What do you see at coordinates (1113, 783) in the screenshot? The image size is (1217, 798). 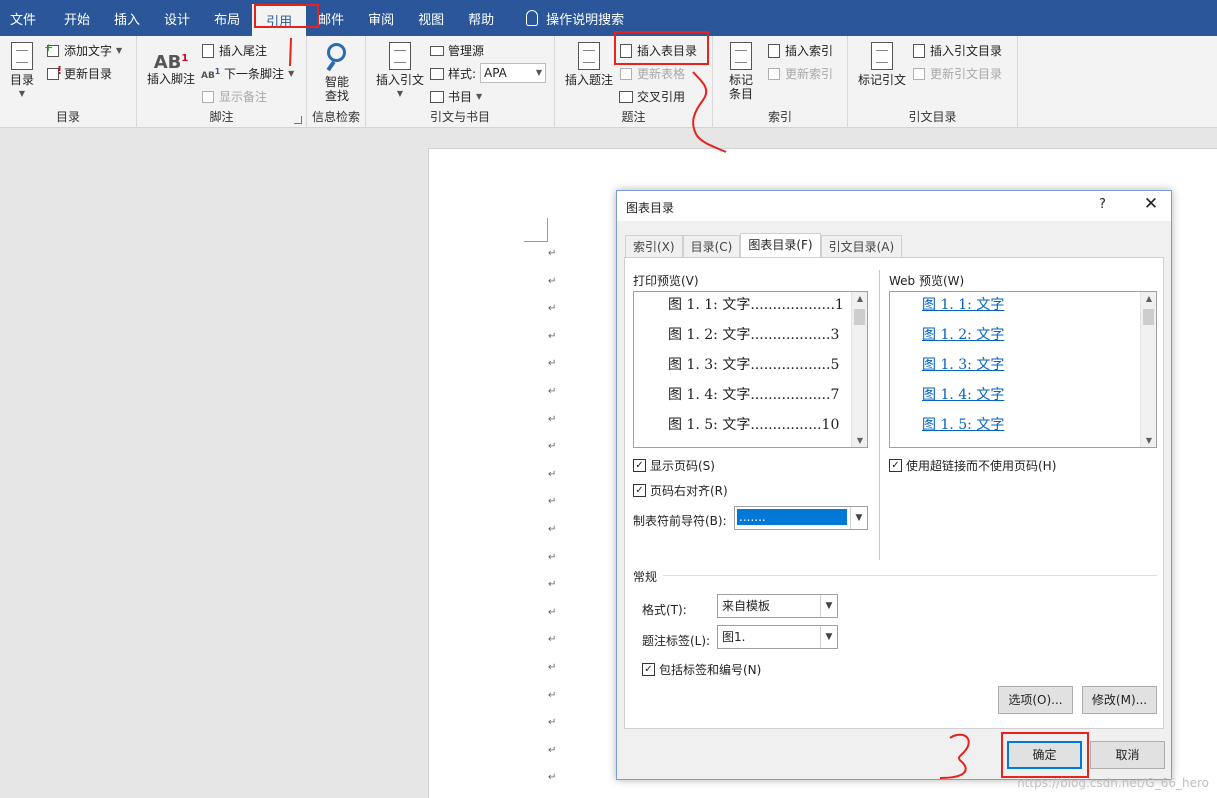 I see `watermark: https://blog.csdn.net/G_66_hero` at bounding box center [1113, 783].